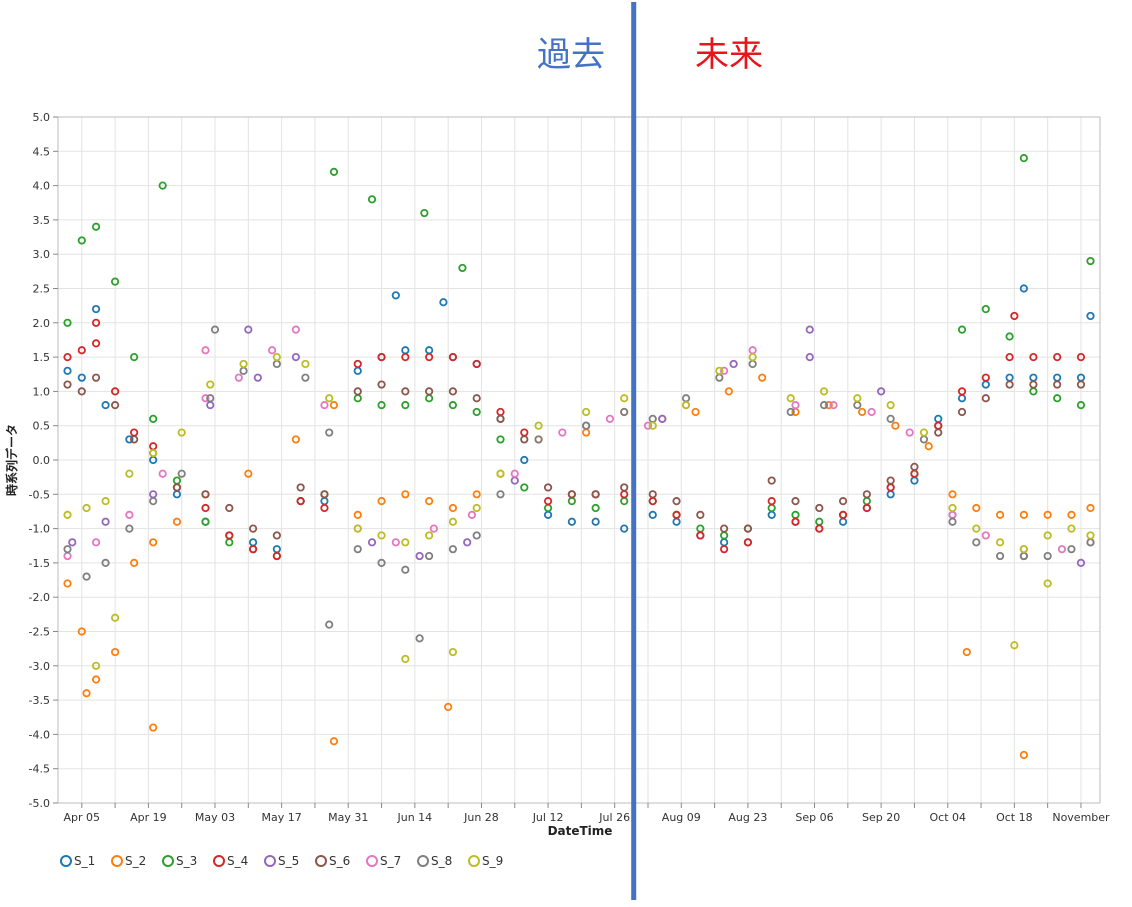  Describe the element at coordinates (82, 817) in the screenshot. I see `x-tick-label: Apr 05` at that location.